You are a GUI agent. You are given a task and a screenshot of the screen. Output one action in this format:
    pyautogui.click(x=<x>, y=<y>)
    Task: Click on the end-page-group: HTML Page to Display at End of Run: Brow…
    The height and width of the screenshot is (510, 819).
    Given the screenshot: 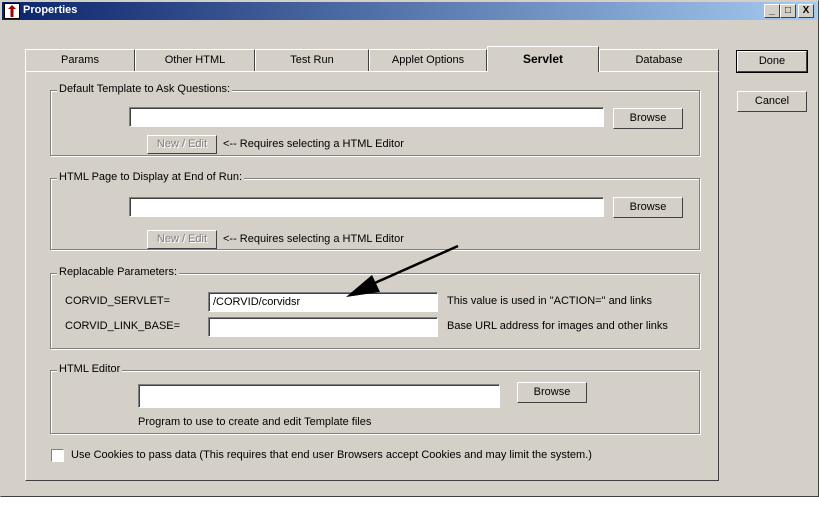 What is the action you would take?
    pyautogui.click(x=375, y=210)
    